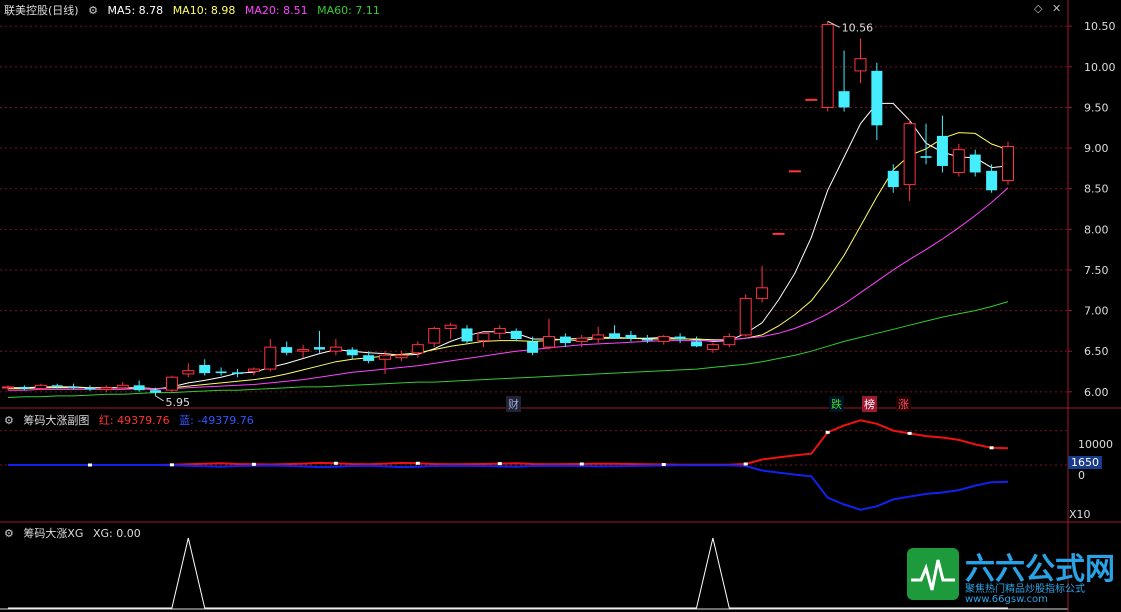 The image size is (1121, 612). What do you see at coordinates (1056, 8) in the screenshot?
I see `close-icon: ✕` at bounding box center [1056, 8].